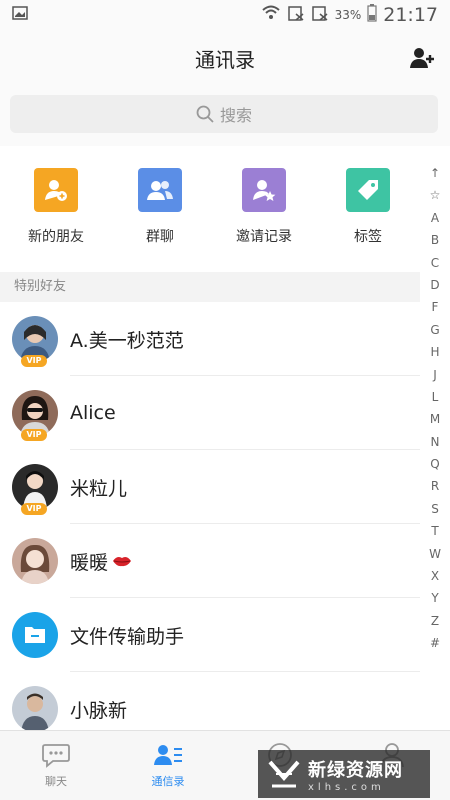 The height and width of the screenshot is (800, 450). I want to click on section-header-special-friends: 特别好友, so click(210, 287).